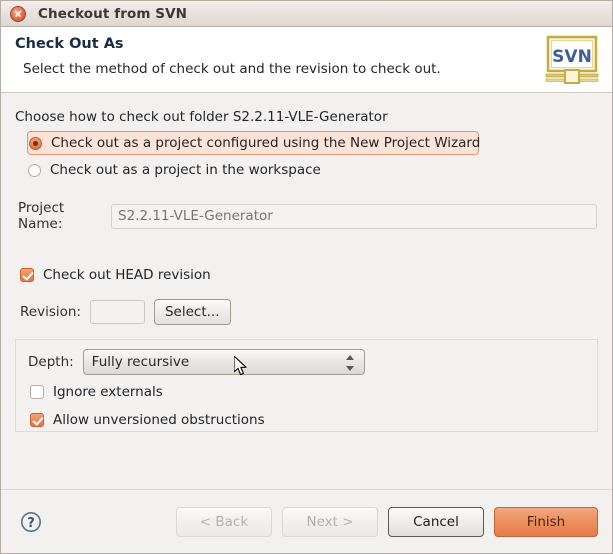 This screenshot has height=554, width=613. I want to click on project-name-row: Project Name:, so click(306, 216).